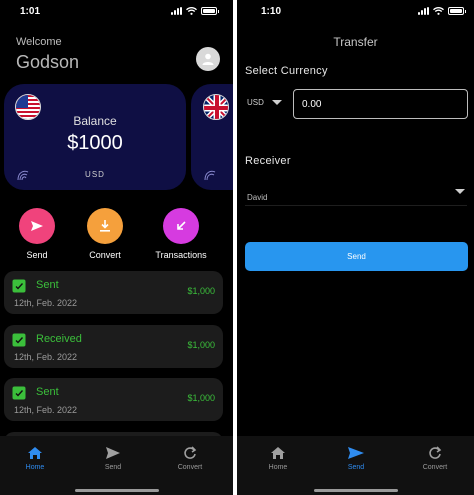 This screenshot has height=495, width=474. Describe the element at coordinates (113, 346) in the screenshot. I see `transaction-item: Received 12th, Feb. 2022 $1,000` at that location.